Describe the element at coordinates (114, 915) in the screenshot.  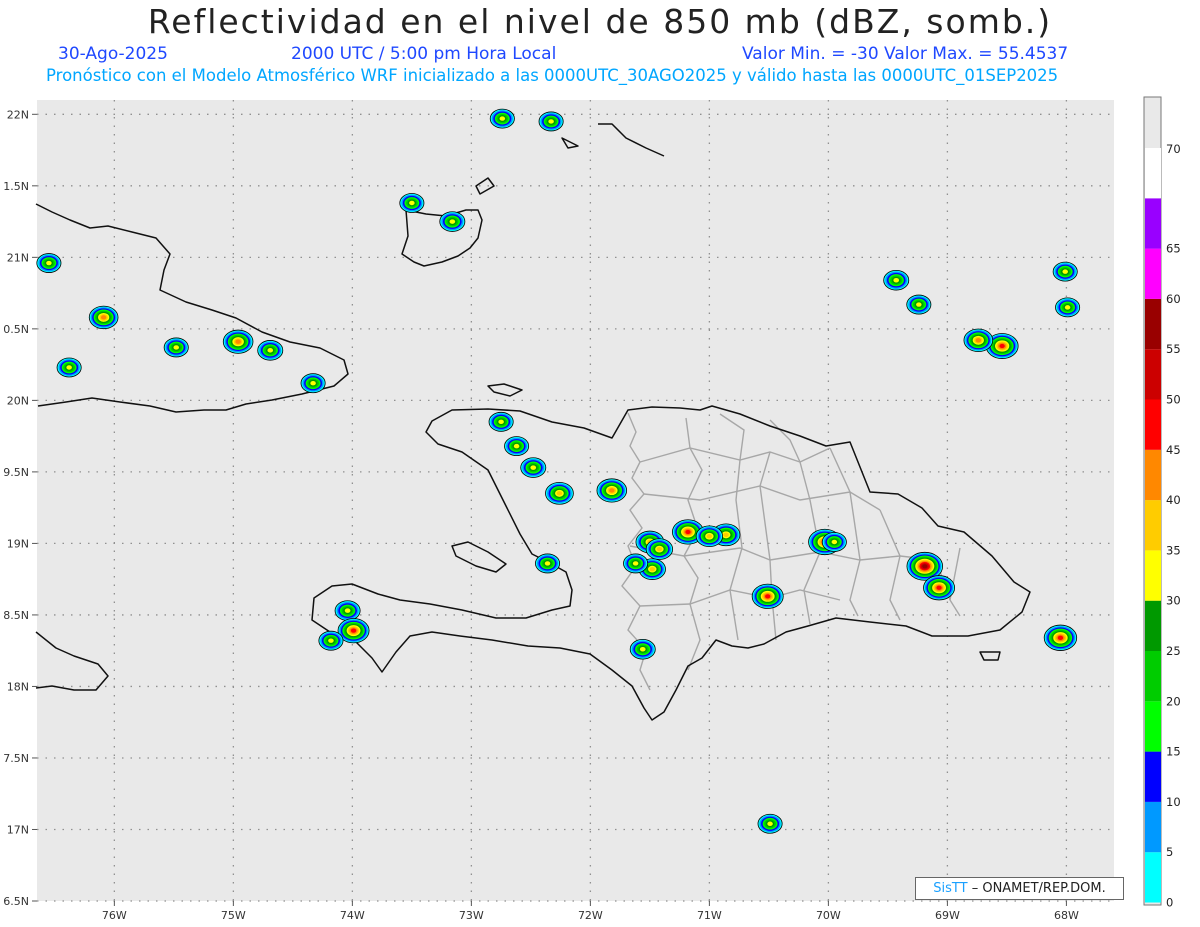
I see `x-tick-label: 76W` at that location.